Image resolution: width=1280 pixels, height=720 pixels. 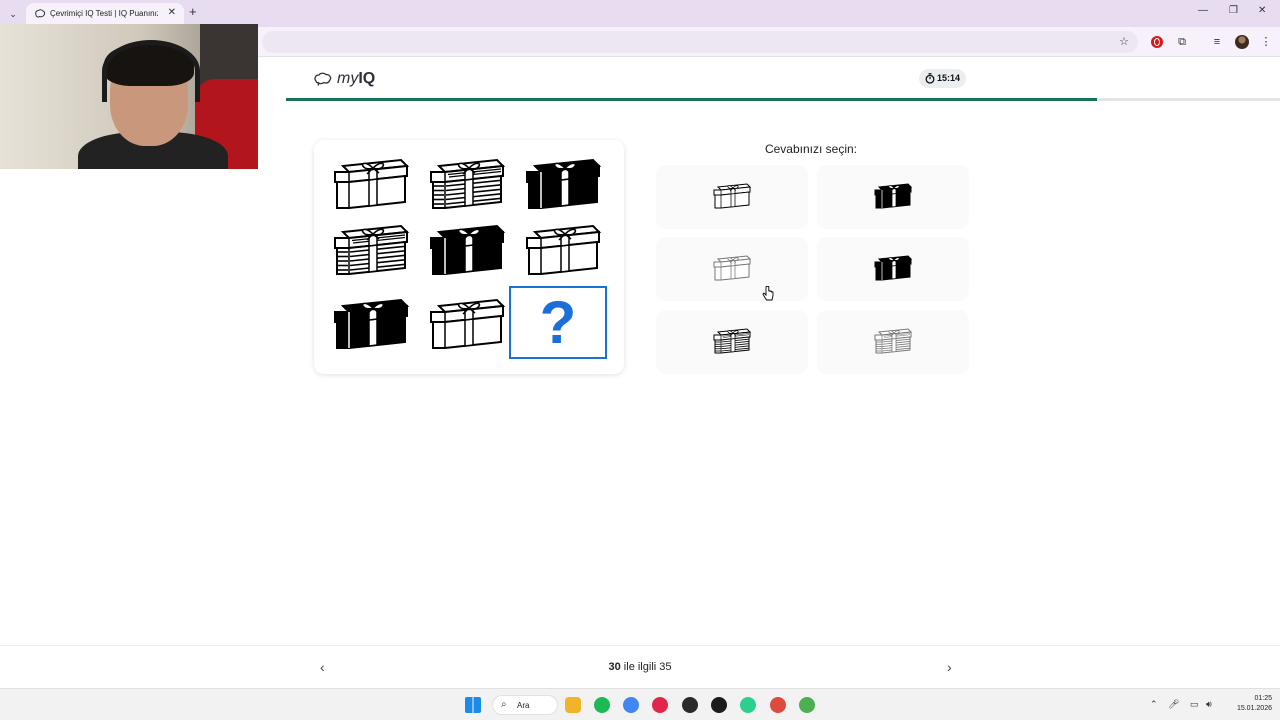 I want to click on app-green-icon, so click(x=748, y=705).